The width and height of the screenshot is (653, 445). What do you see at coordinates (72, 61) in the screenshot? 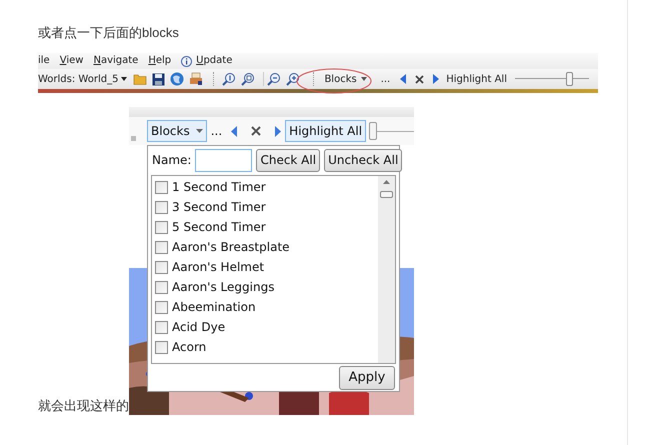
I see `menu-item: View` at bounding box center [72, 61].